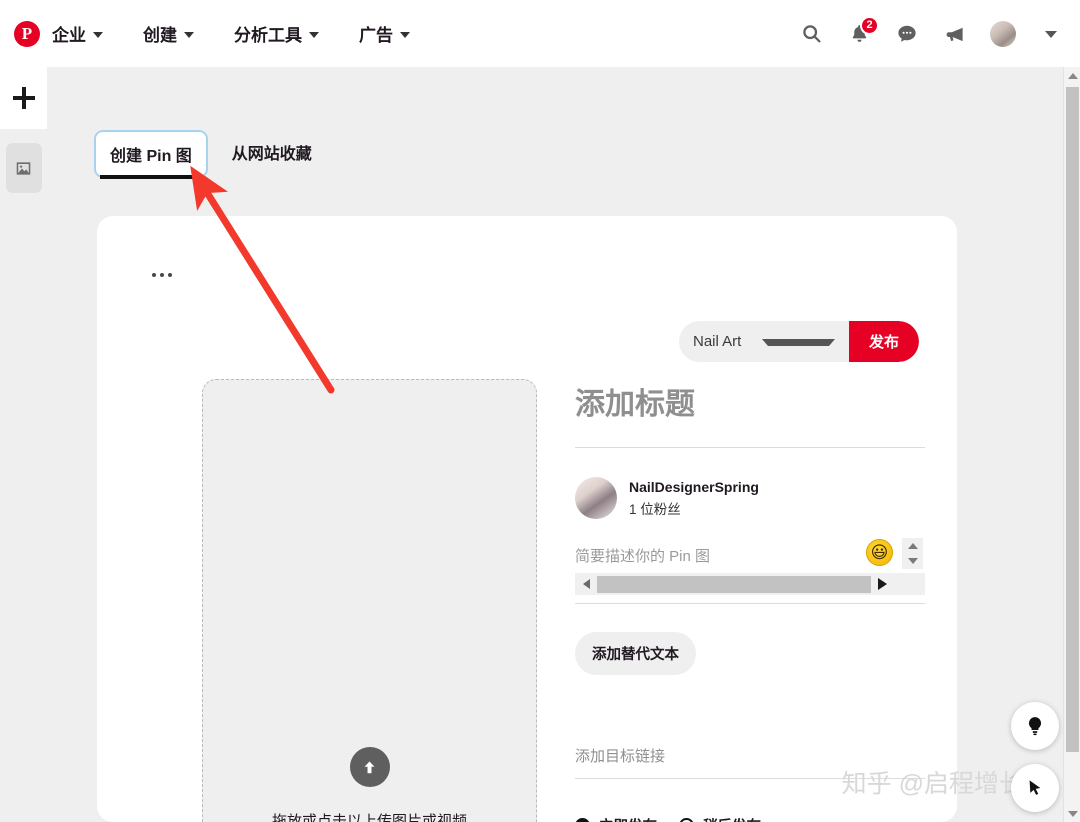  I want to click on nav-item-business: 企业, so click(77, 33).